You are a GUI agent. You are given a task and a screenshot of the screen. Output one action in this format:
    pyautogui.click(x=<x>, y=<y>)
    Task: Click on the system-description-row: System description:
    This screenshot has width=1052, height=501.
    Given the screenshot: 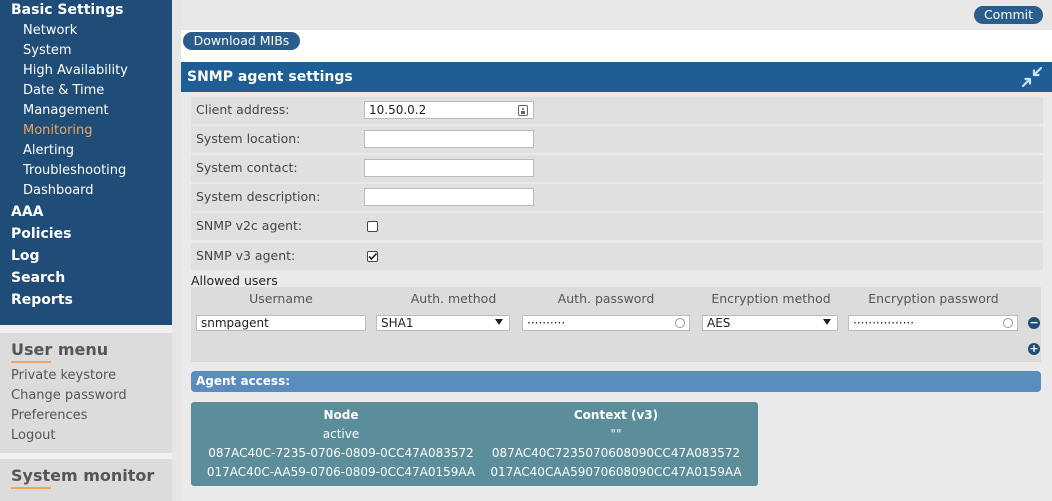 What is the action you would take?
    pyautogui.click(x=617, y=197)
    